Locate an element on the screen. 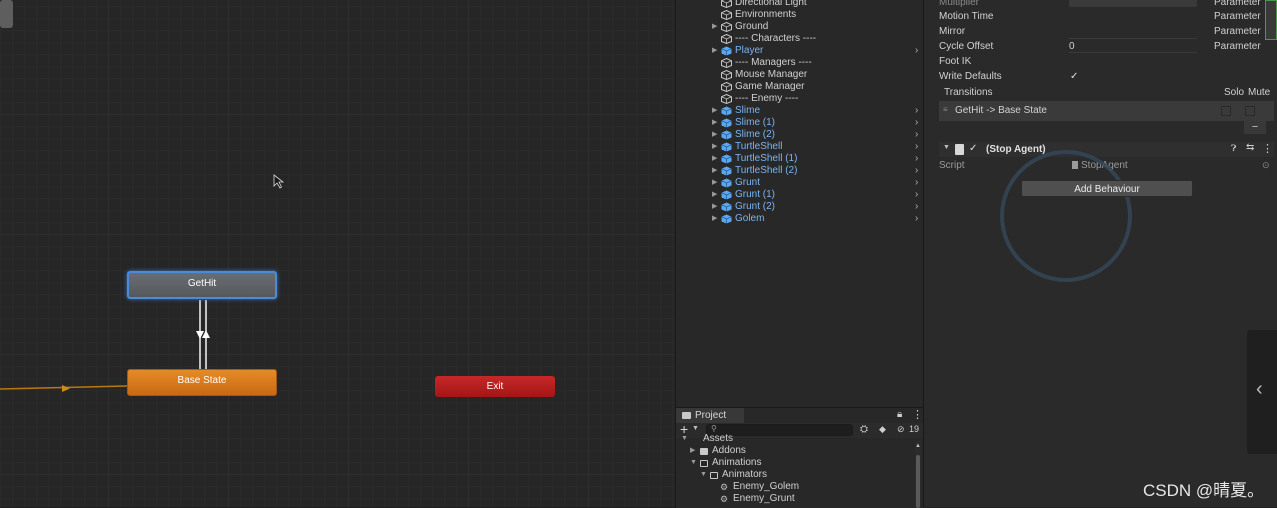  write-defaults-label: Write Defaults is located at coordinates (970, 76).